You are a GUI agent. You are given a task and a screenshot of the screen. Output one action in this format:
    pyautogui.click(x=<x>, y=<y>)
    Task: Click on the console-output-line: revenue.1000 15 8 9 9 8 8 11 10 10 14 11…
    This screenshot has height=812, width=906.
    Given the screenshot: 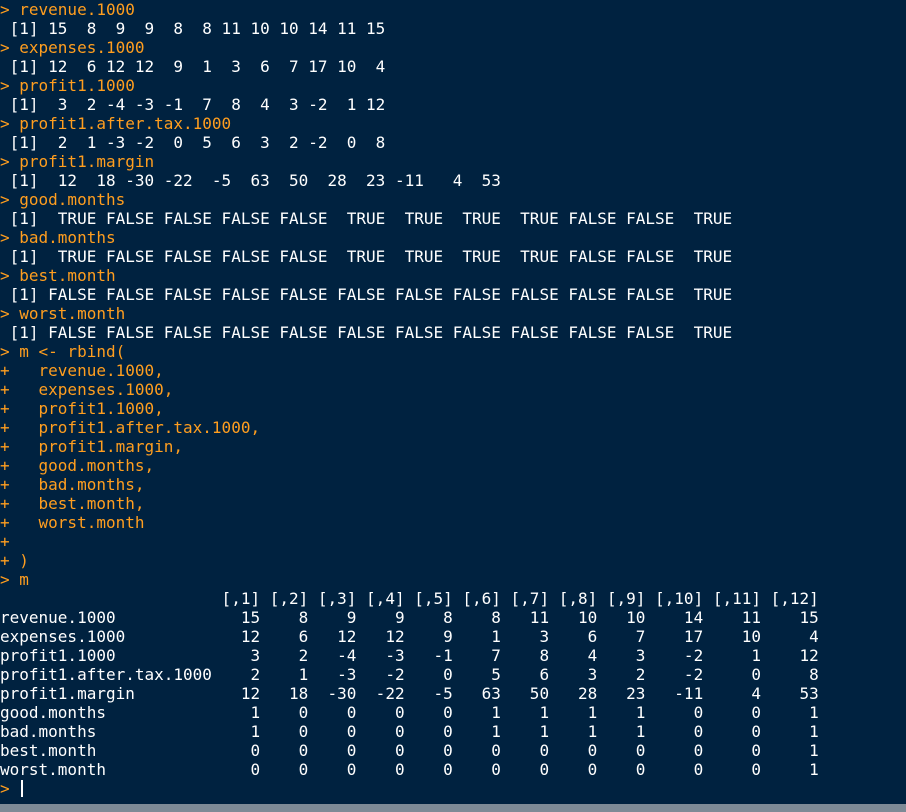 What is the action you would take?
    pyautogui.click(x=453, y=617)
    